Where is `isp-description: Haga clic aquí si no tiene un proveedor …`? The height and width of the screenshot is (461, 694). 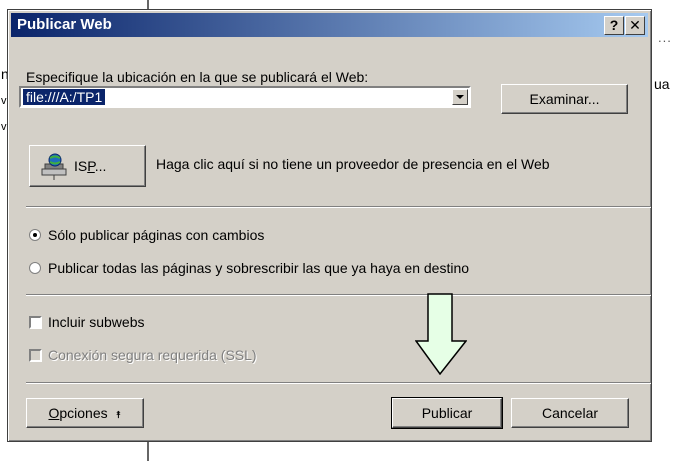
isp-description: Haga clic aquí si no tiene un proveedor … is located at coordinates (353, 164).